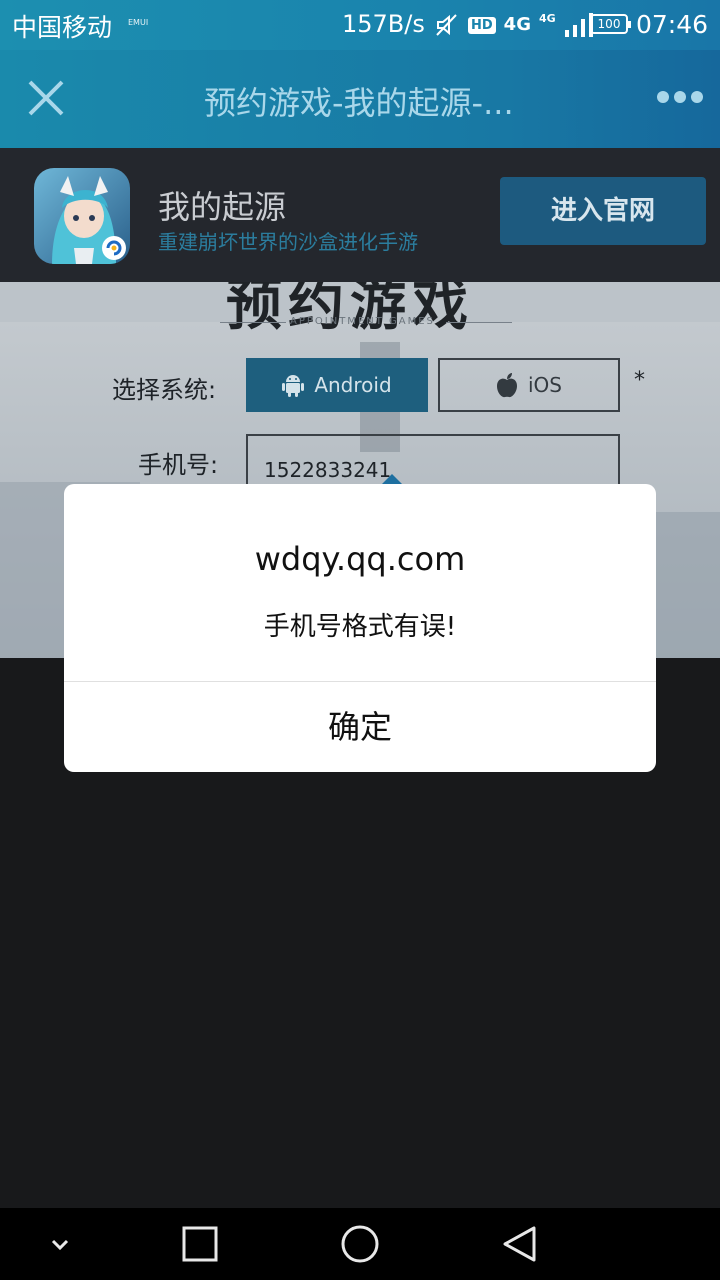 The image size is (720, 1280). Describe the element at coordinates (545, 385) in the screenshot. I see `ios-label: iOS` at that location.